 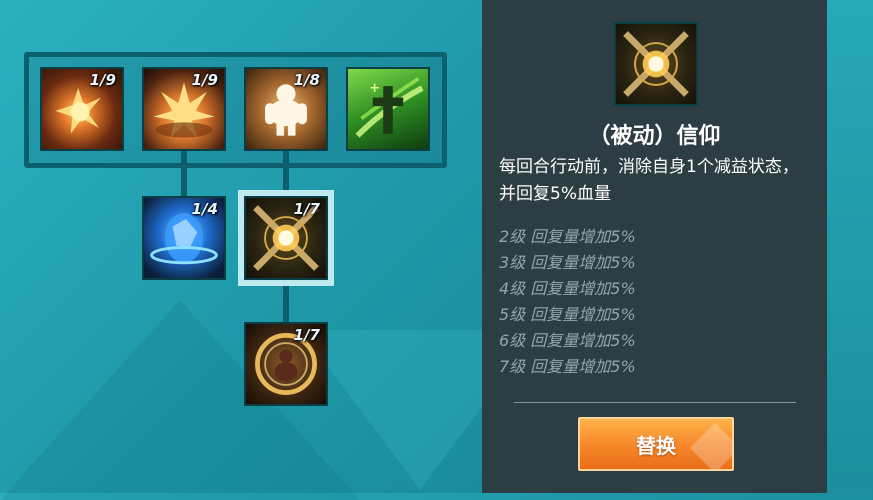 I want to click on skill-golem: 1/8, so click(x=286, y=109).